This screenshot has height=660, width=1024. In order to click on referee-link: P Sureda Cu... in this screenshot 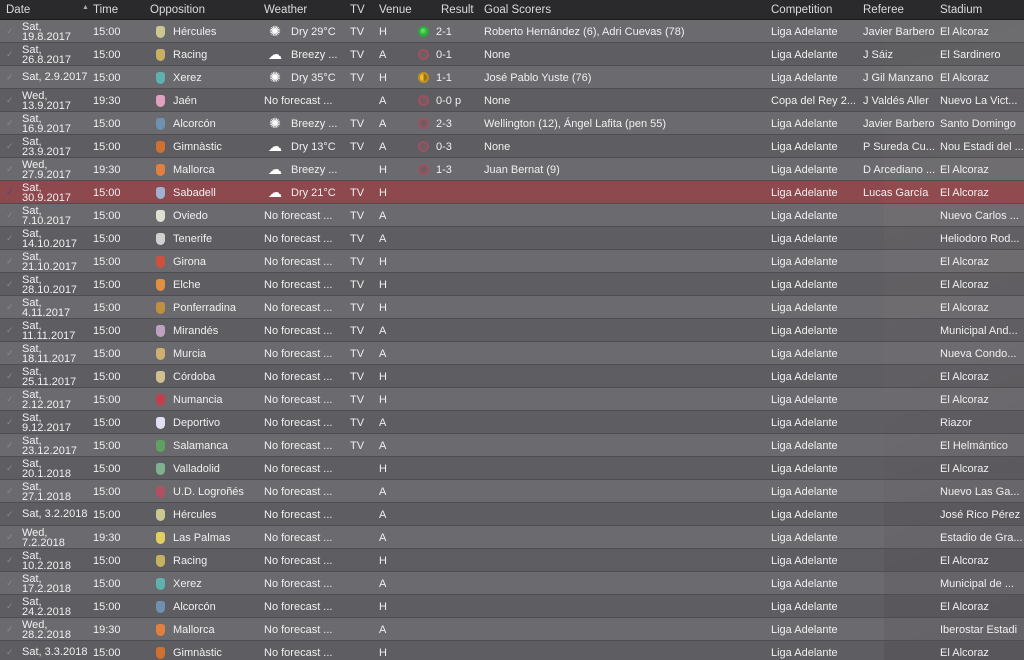, I will do `click(900, 146)`.